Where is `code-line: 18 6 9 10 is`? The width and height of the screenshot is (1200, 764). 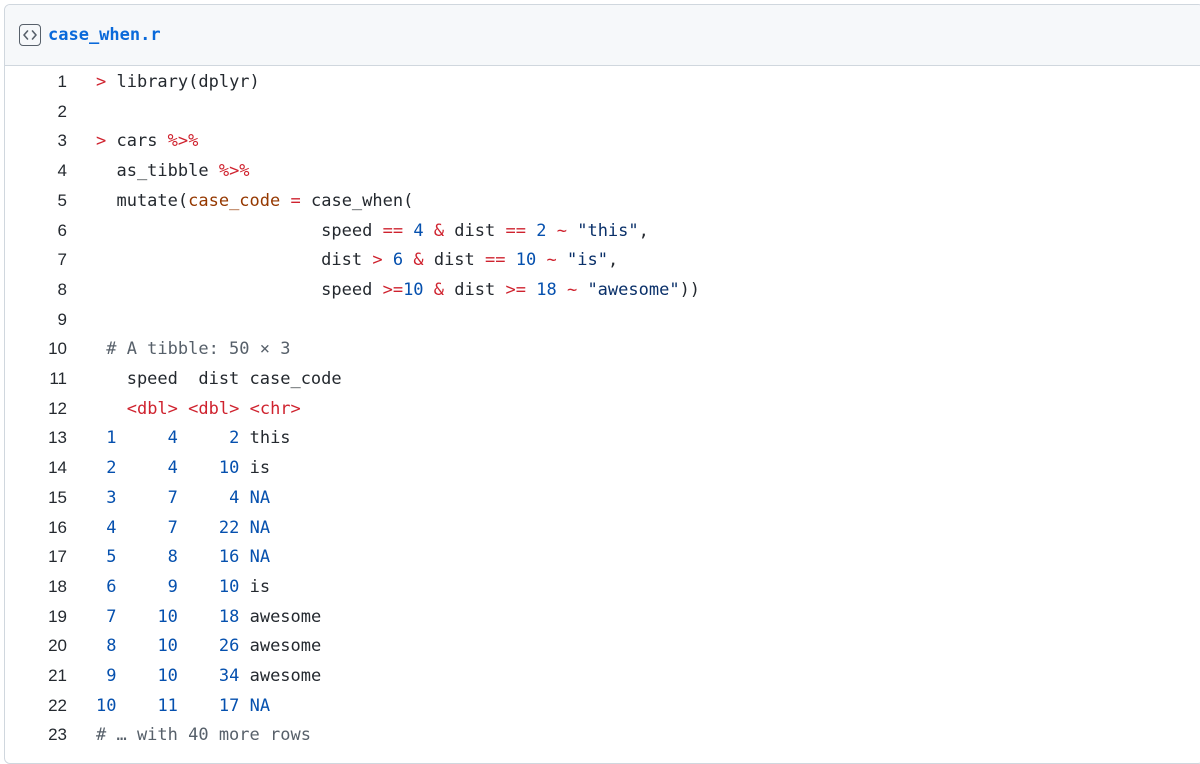 code-line: 18 6 9 10 is is located at coordinates (602, 587).